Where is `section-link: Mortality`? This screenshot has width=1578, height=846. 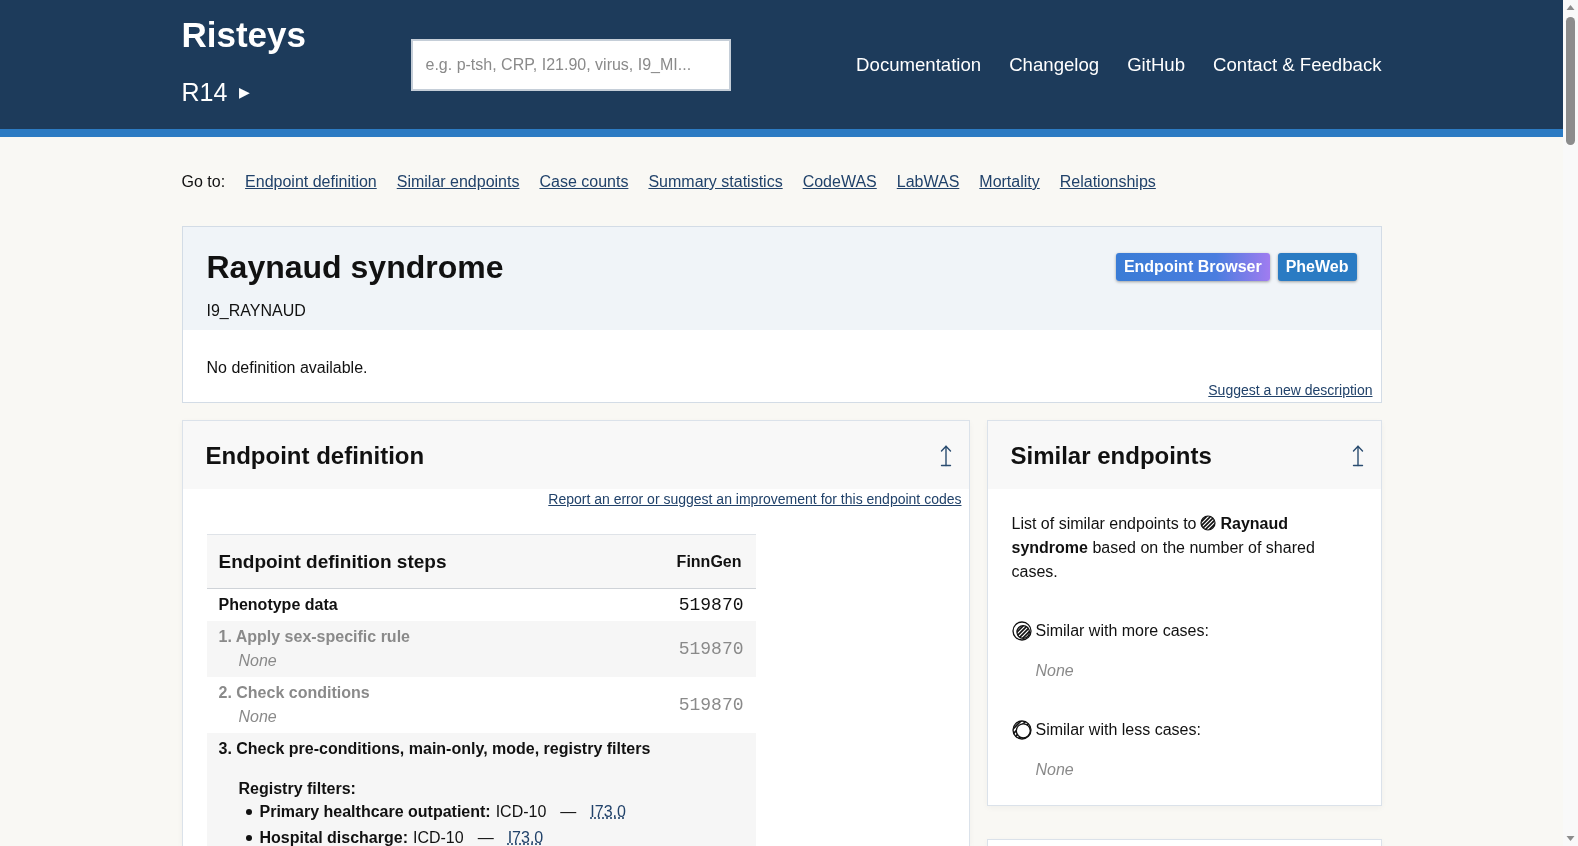 section-link: Mortality is located at coordinates (1009, 182).